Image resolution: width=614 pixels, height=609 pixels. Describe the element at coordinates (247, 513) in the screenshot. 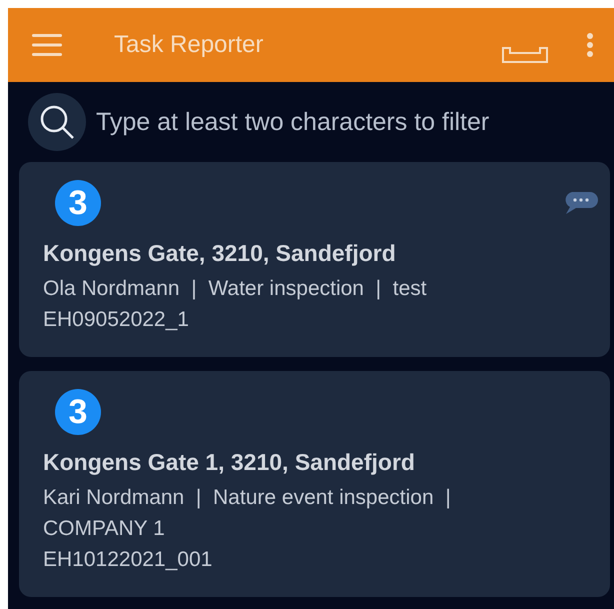

I see `task-details: Kari Nordmann | Nature event inspection | COMPANY 1` at that location.